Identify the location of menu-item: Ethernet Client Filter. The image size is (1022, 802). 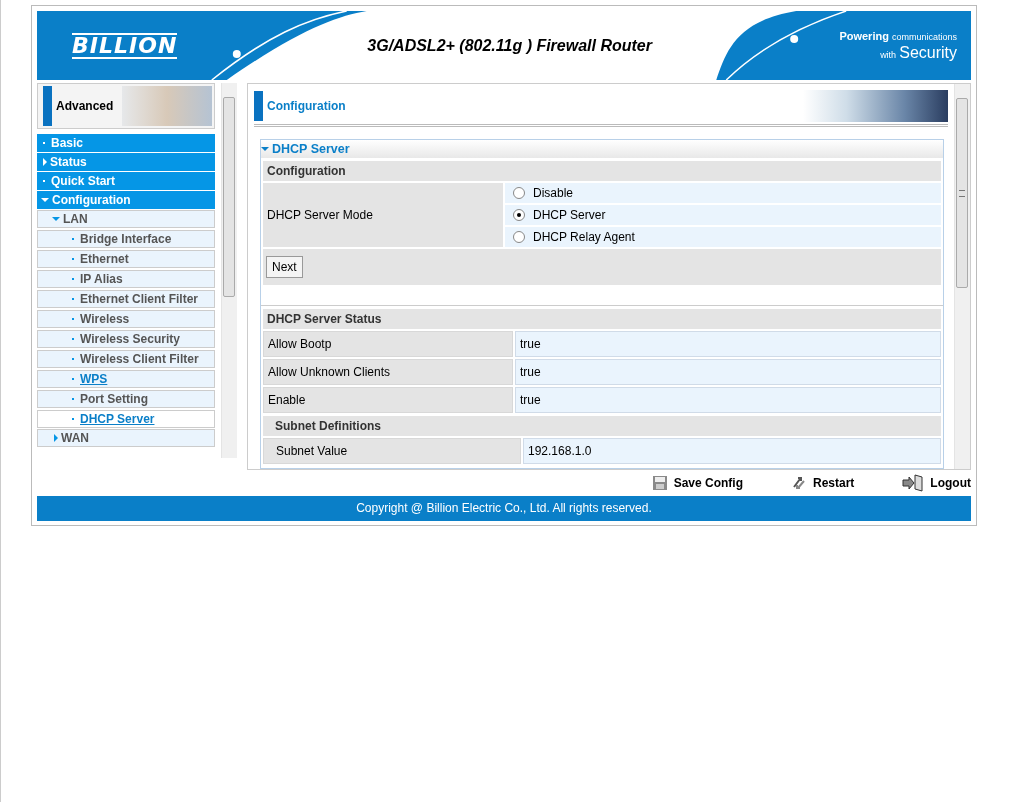
(126, 299).